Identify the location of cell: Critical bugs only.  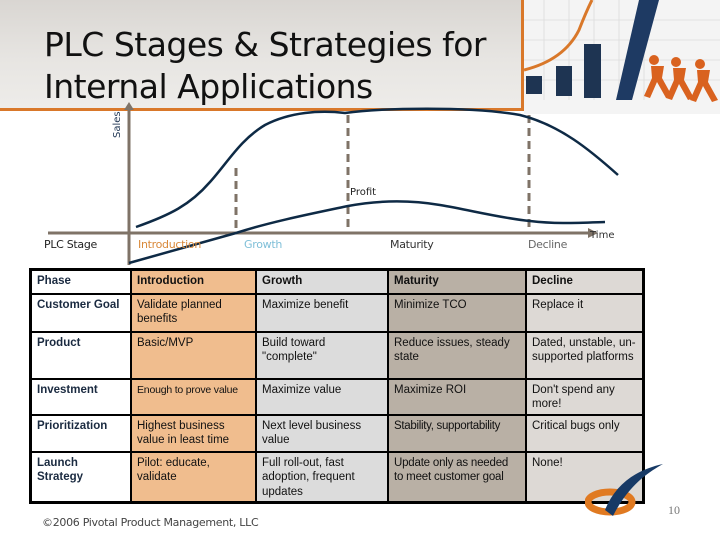
(585, 433).